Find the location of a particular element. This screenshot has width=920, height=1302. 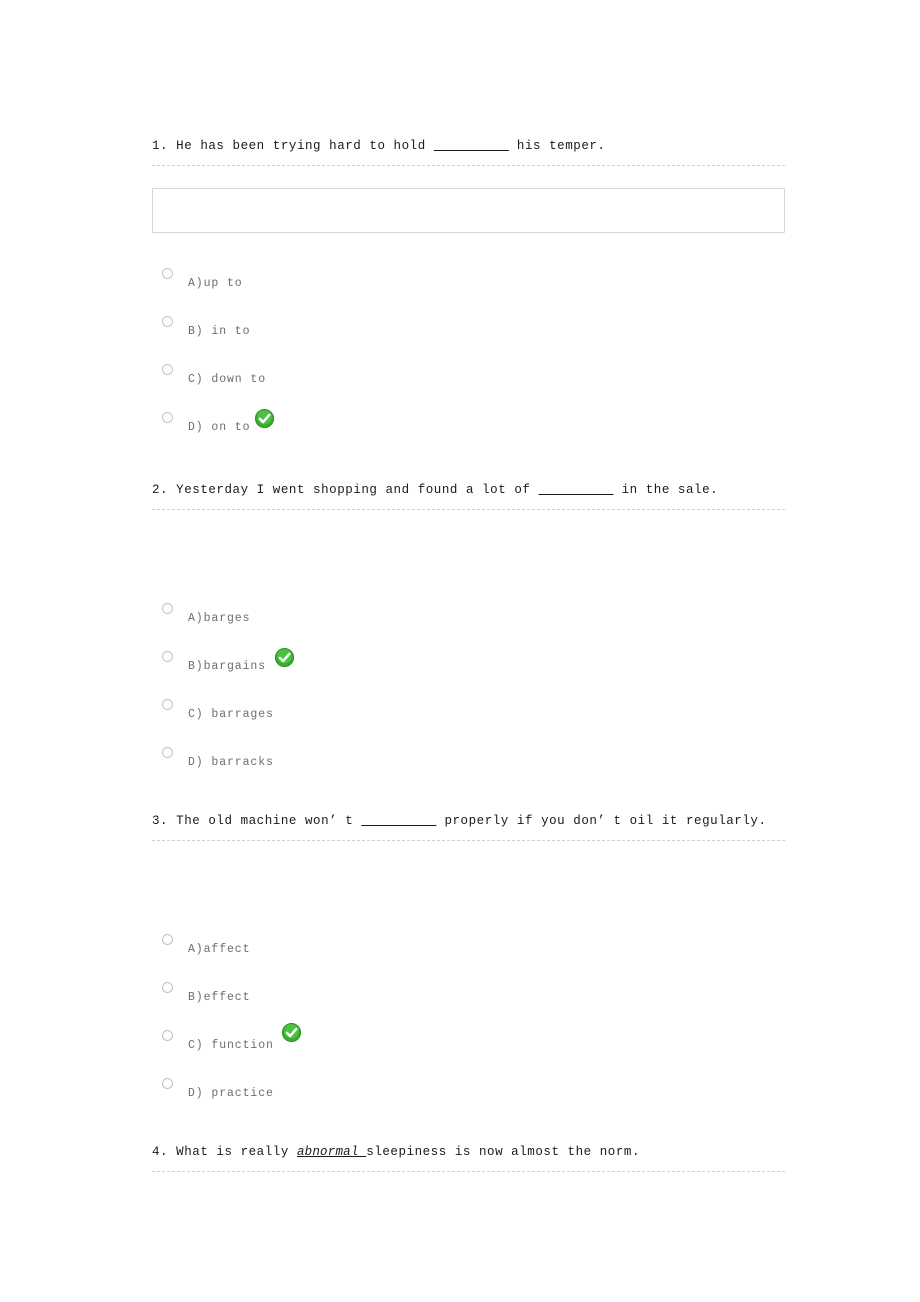

option-label-1a: A)up to is located at coordinates (215, 283).